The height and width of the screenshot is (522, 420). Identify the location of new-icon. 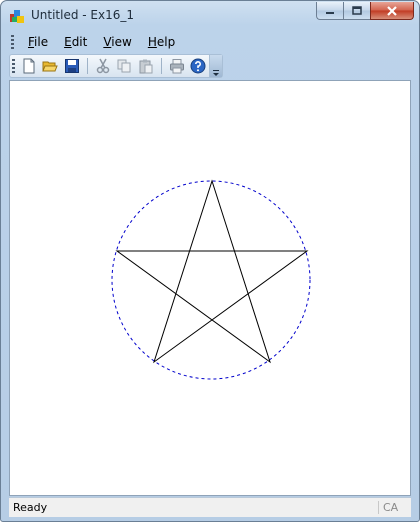
(29, 66).